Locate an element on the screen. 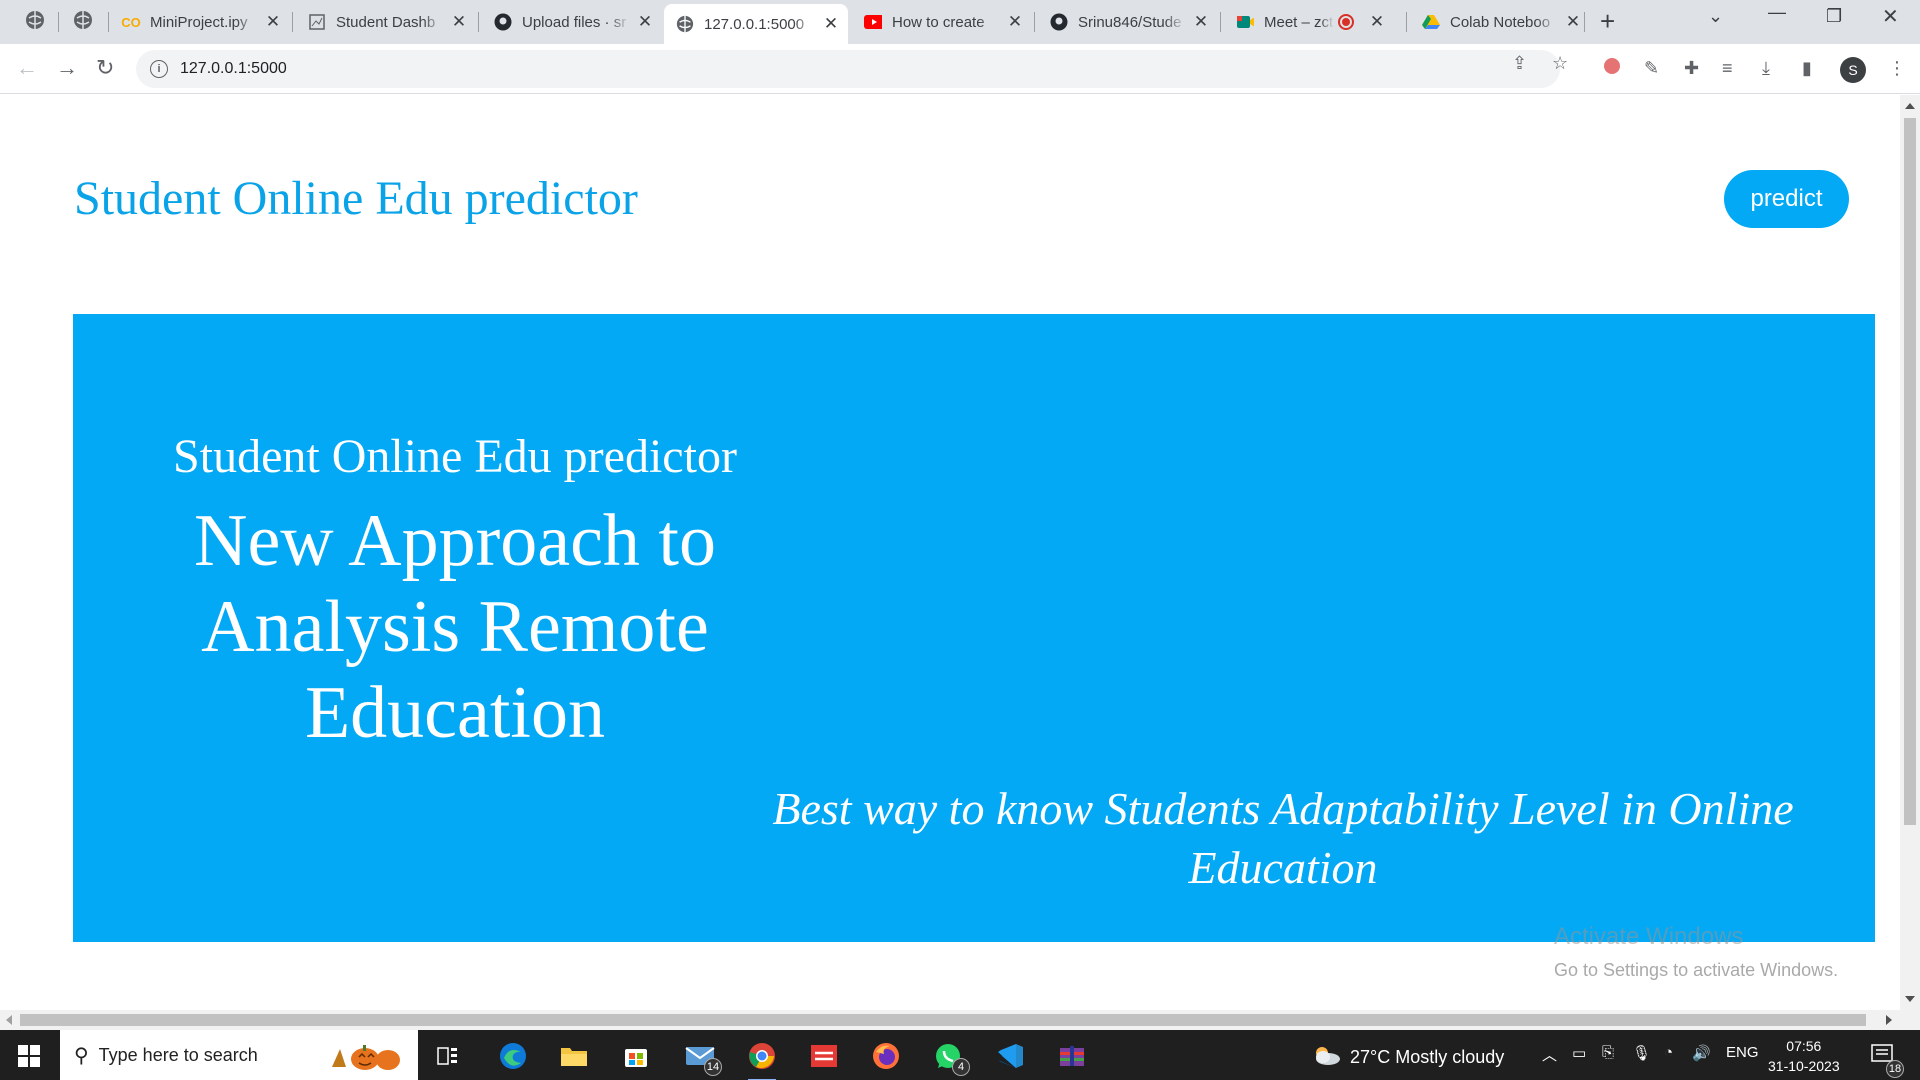 This screenshot has height=1080, width=1920. taskbar-search-placeholder: Type here to search is located at coordinates (178, 1054).